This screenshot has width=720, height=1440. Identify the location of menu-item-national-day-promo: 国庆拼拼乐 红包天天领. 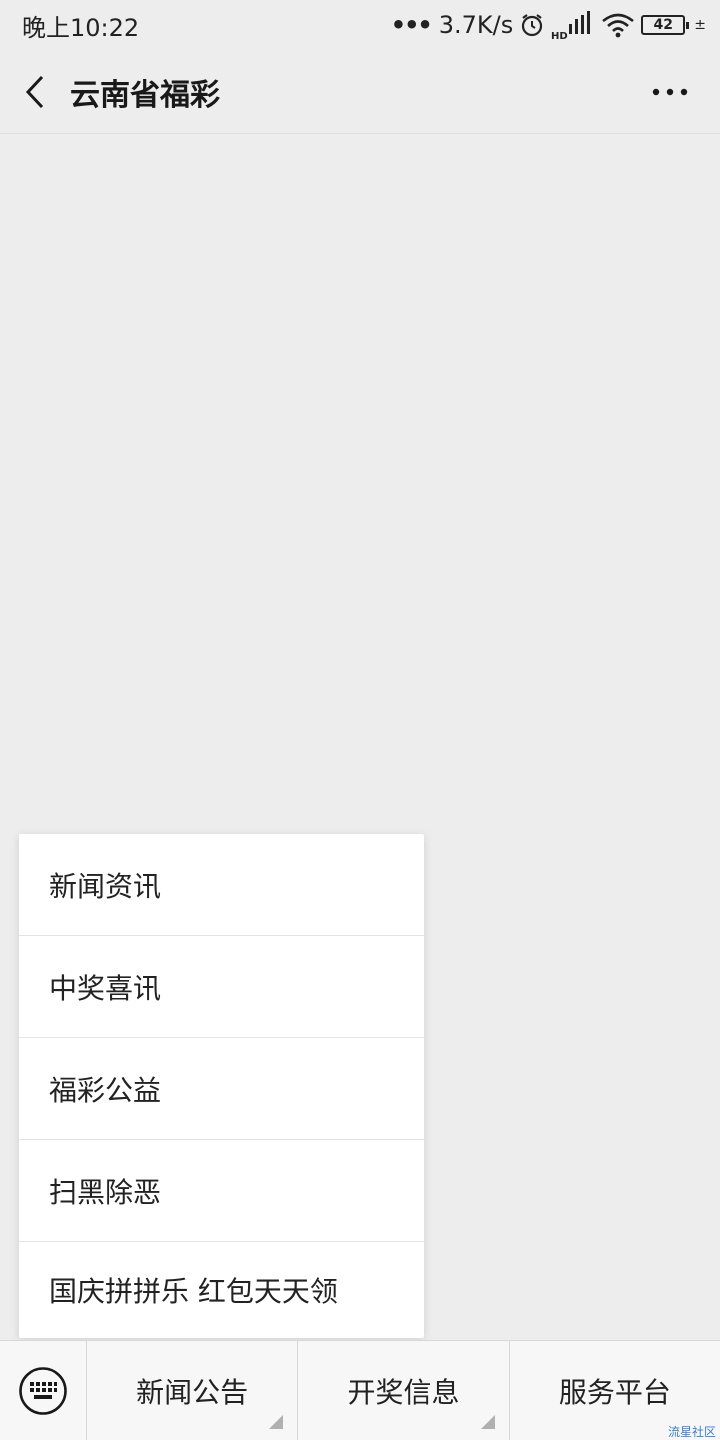
(221, 1290).